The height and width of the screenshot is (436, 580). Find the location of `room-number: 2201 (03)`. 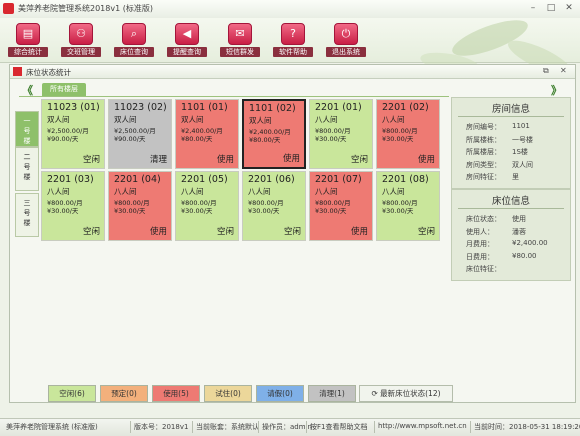

room-number: 2201 (03) is located at coordinates (70, 179).